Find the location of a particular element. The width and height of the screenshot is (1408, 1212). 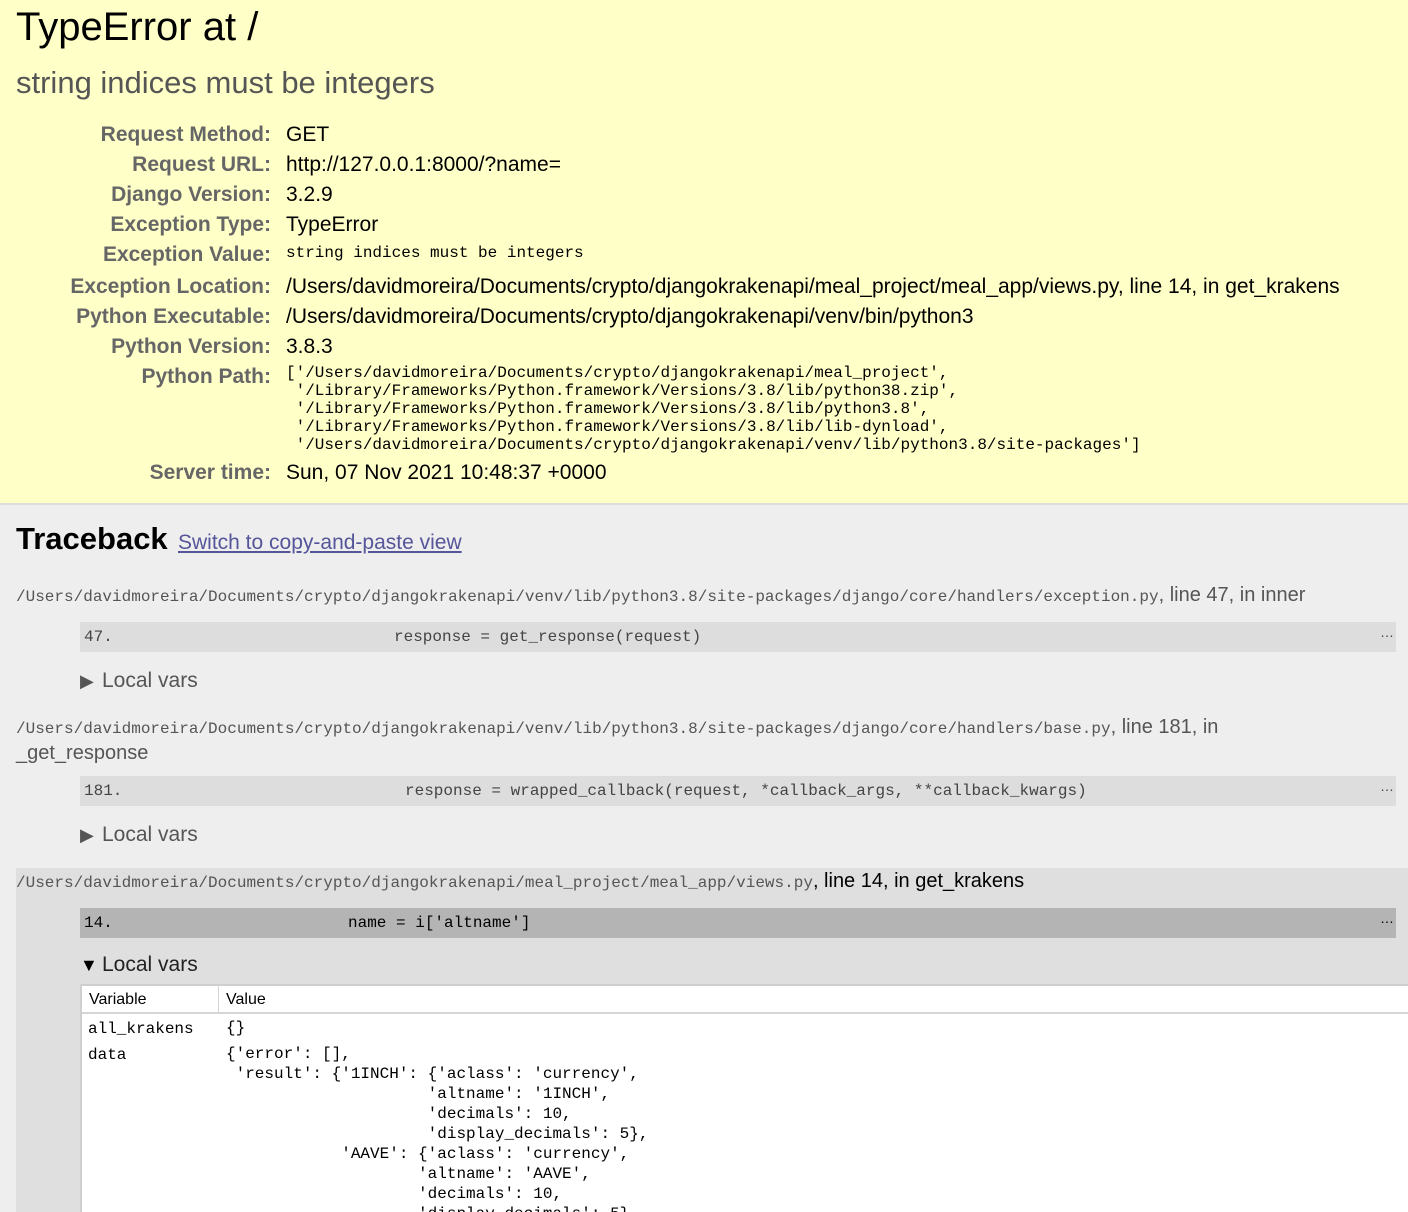

local-vars-toggle: ▼ Local vars is located at coordinates (139, 965).